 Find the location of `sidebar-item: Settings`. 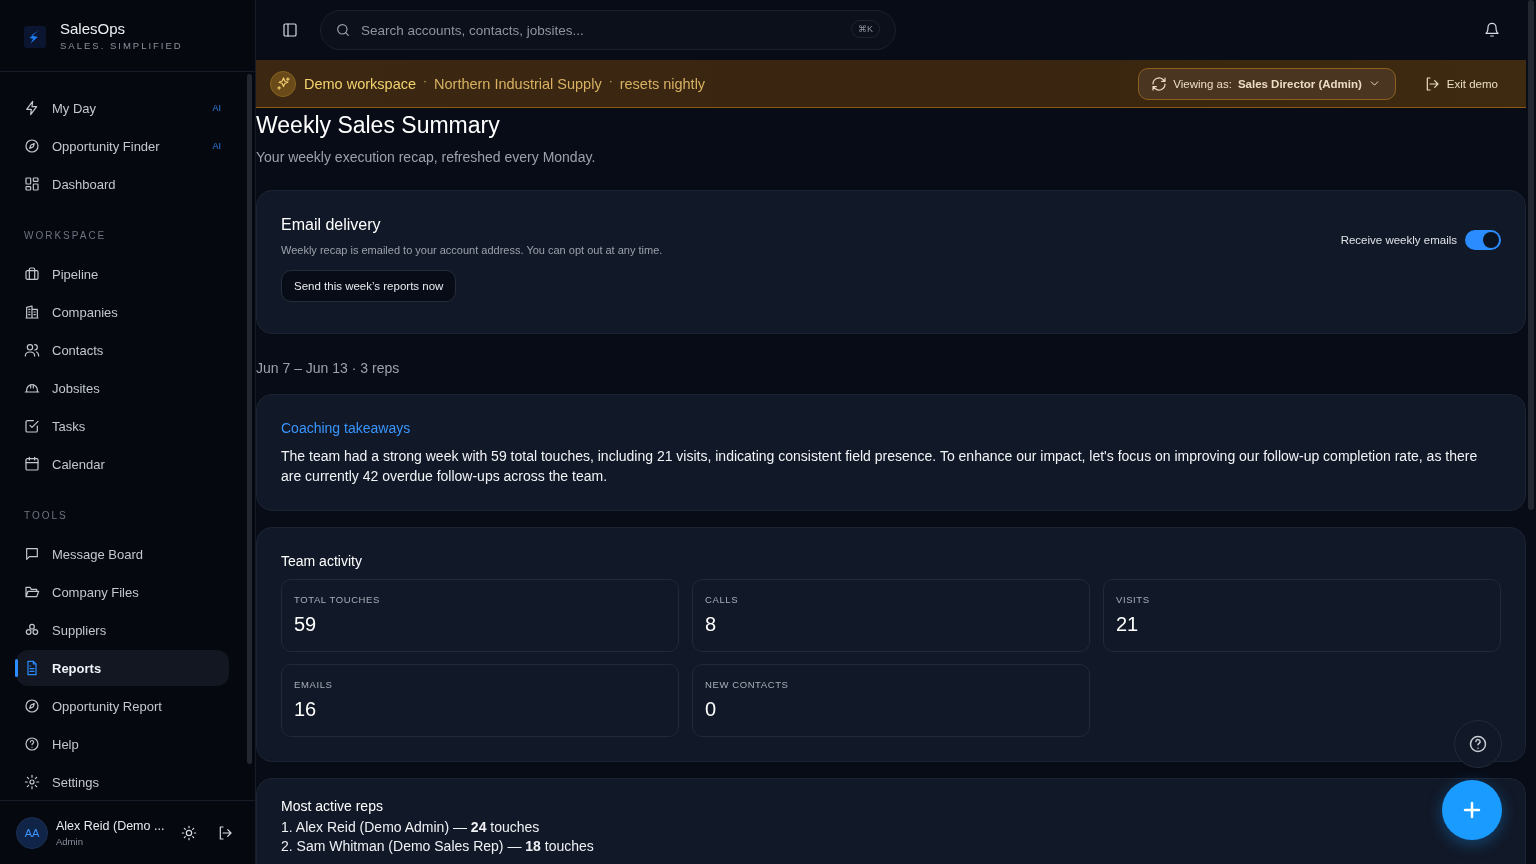

sidebar-item: Settings is located at coordinates (122, 782).